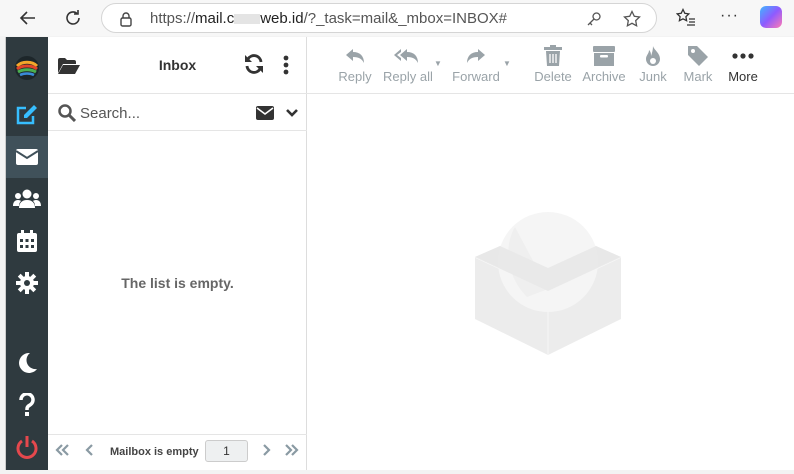 The height and width of the screenshot is (474, 794). I want to click on last-page-button, so click(292, 452).